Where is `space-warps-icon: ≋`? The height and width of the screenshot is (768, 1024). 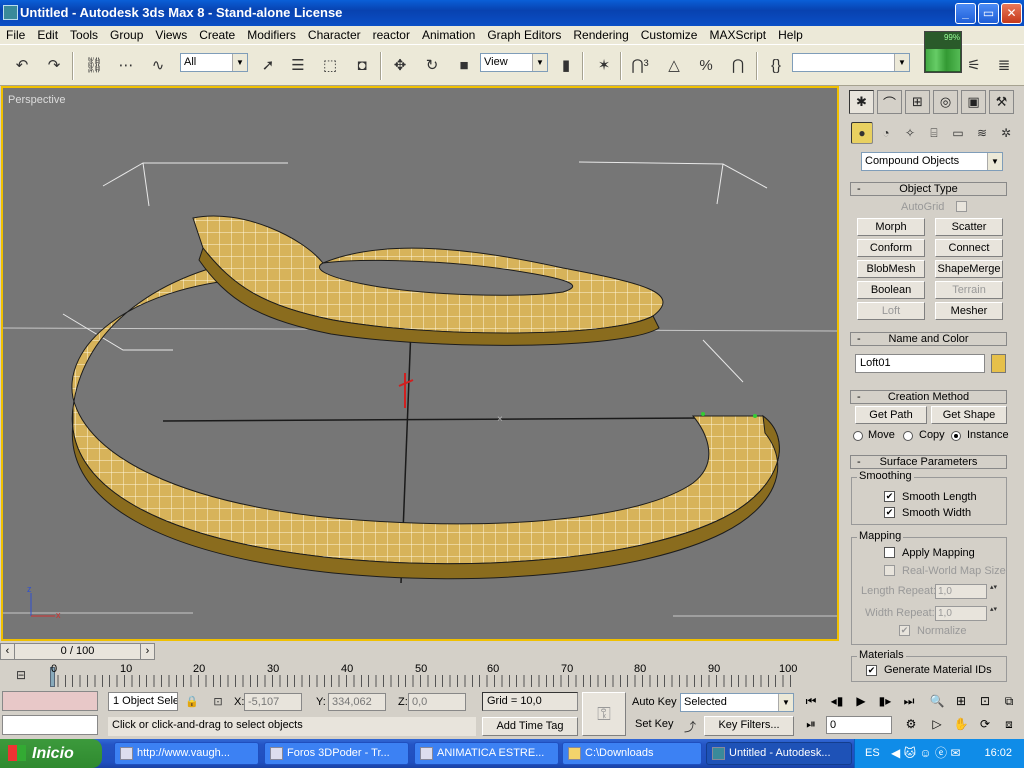 space-warps-icon: ≋ is located at coordinates (982, 133).